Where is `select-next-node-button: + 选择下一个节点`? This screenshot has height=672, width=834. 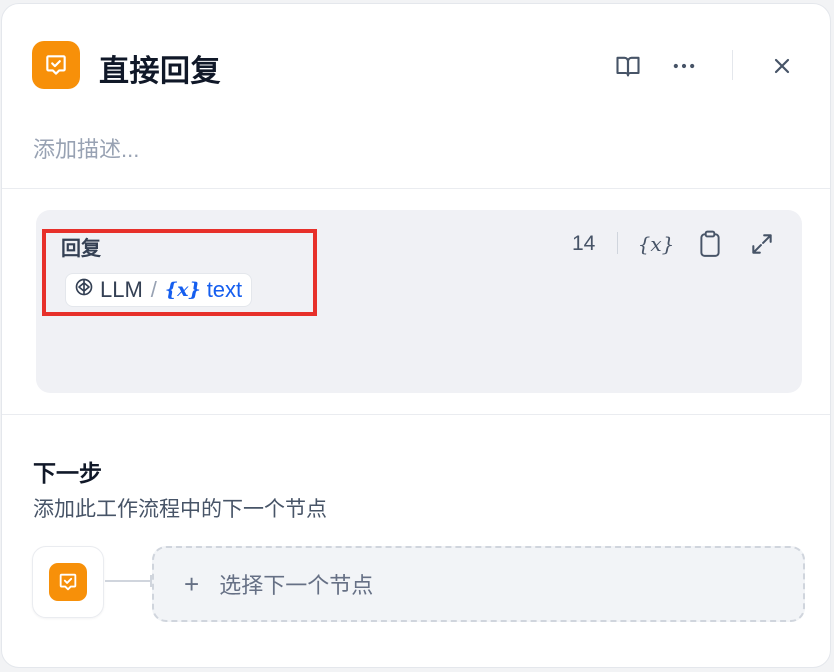 select-next-node-button: + 选择下一个节点 is located at coordinates (478, 584).